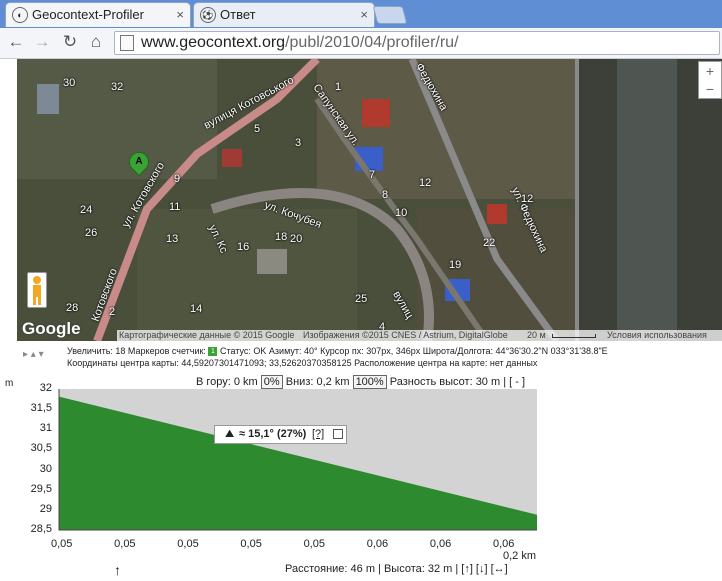 The height and width of the screenshot is (581, 722). Describe the element at coordinates (338, 434) in the screenshot. I see `tooltip-close-button` at that location.